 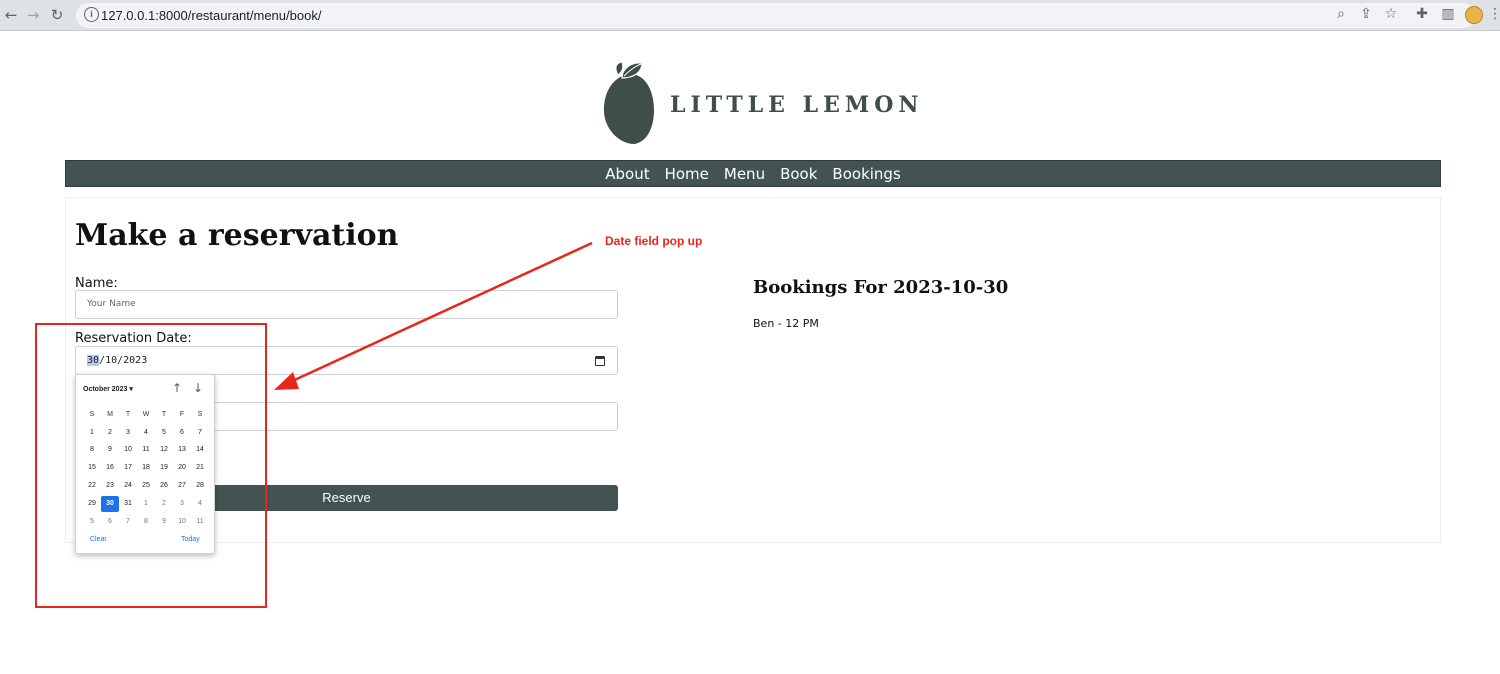 I want to click on annotation-label: Date field pop up, so click(x=654, y=241).